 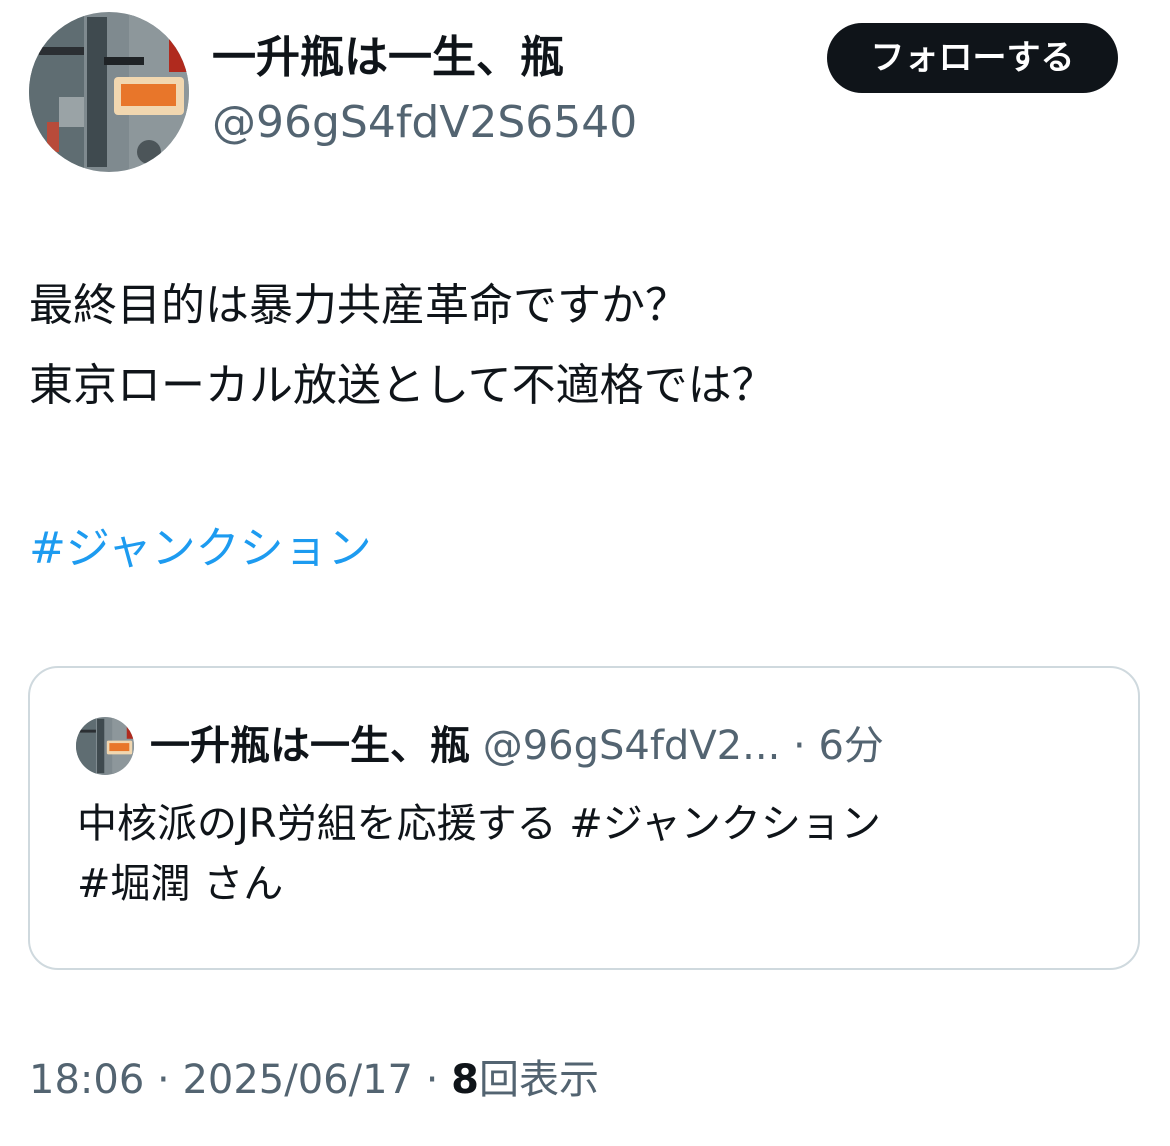 What do you see at coordinates (310, 746) in the screenshot?
I see `quoted-display-name: 一升瓶は一生、瓶` at bounding box center [310, 746].